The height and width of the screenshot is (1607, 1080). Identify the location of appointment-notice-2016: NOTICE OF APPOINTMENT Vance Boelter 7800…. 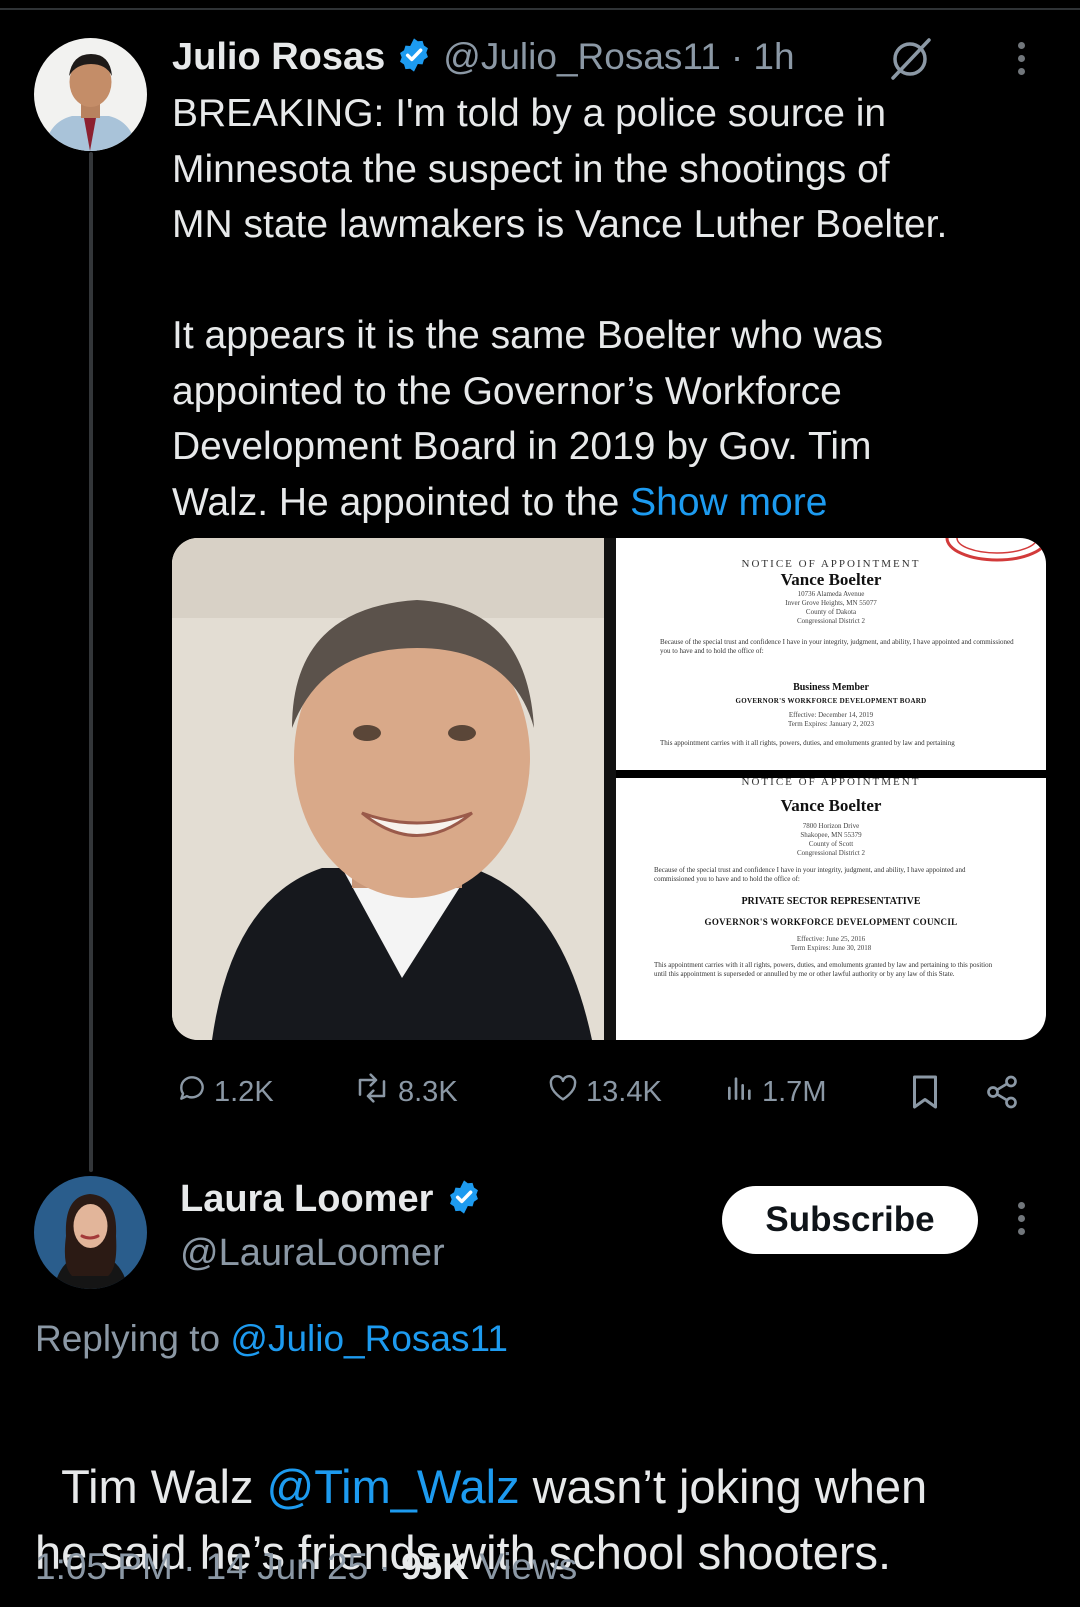
(831, 909).